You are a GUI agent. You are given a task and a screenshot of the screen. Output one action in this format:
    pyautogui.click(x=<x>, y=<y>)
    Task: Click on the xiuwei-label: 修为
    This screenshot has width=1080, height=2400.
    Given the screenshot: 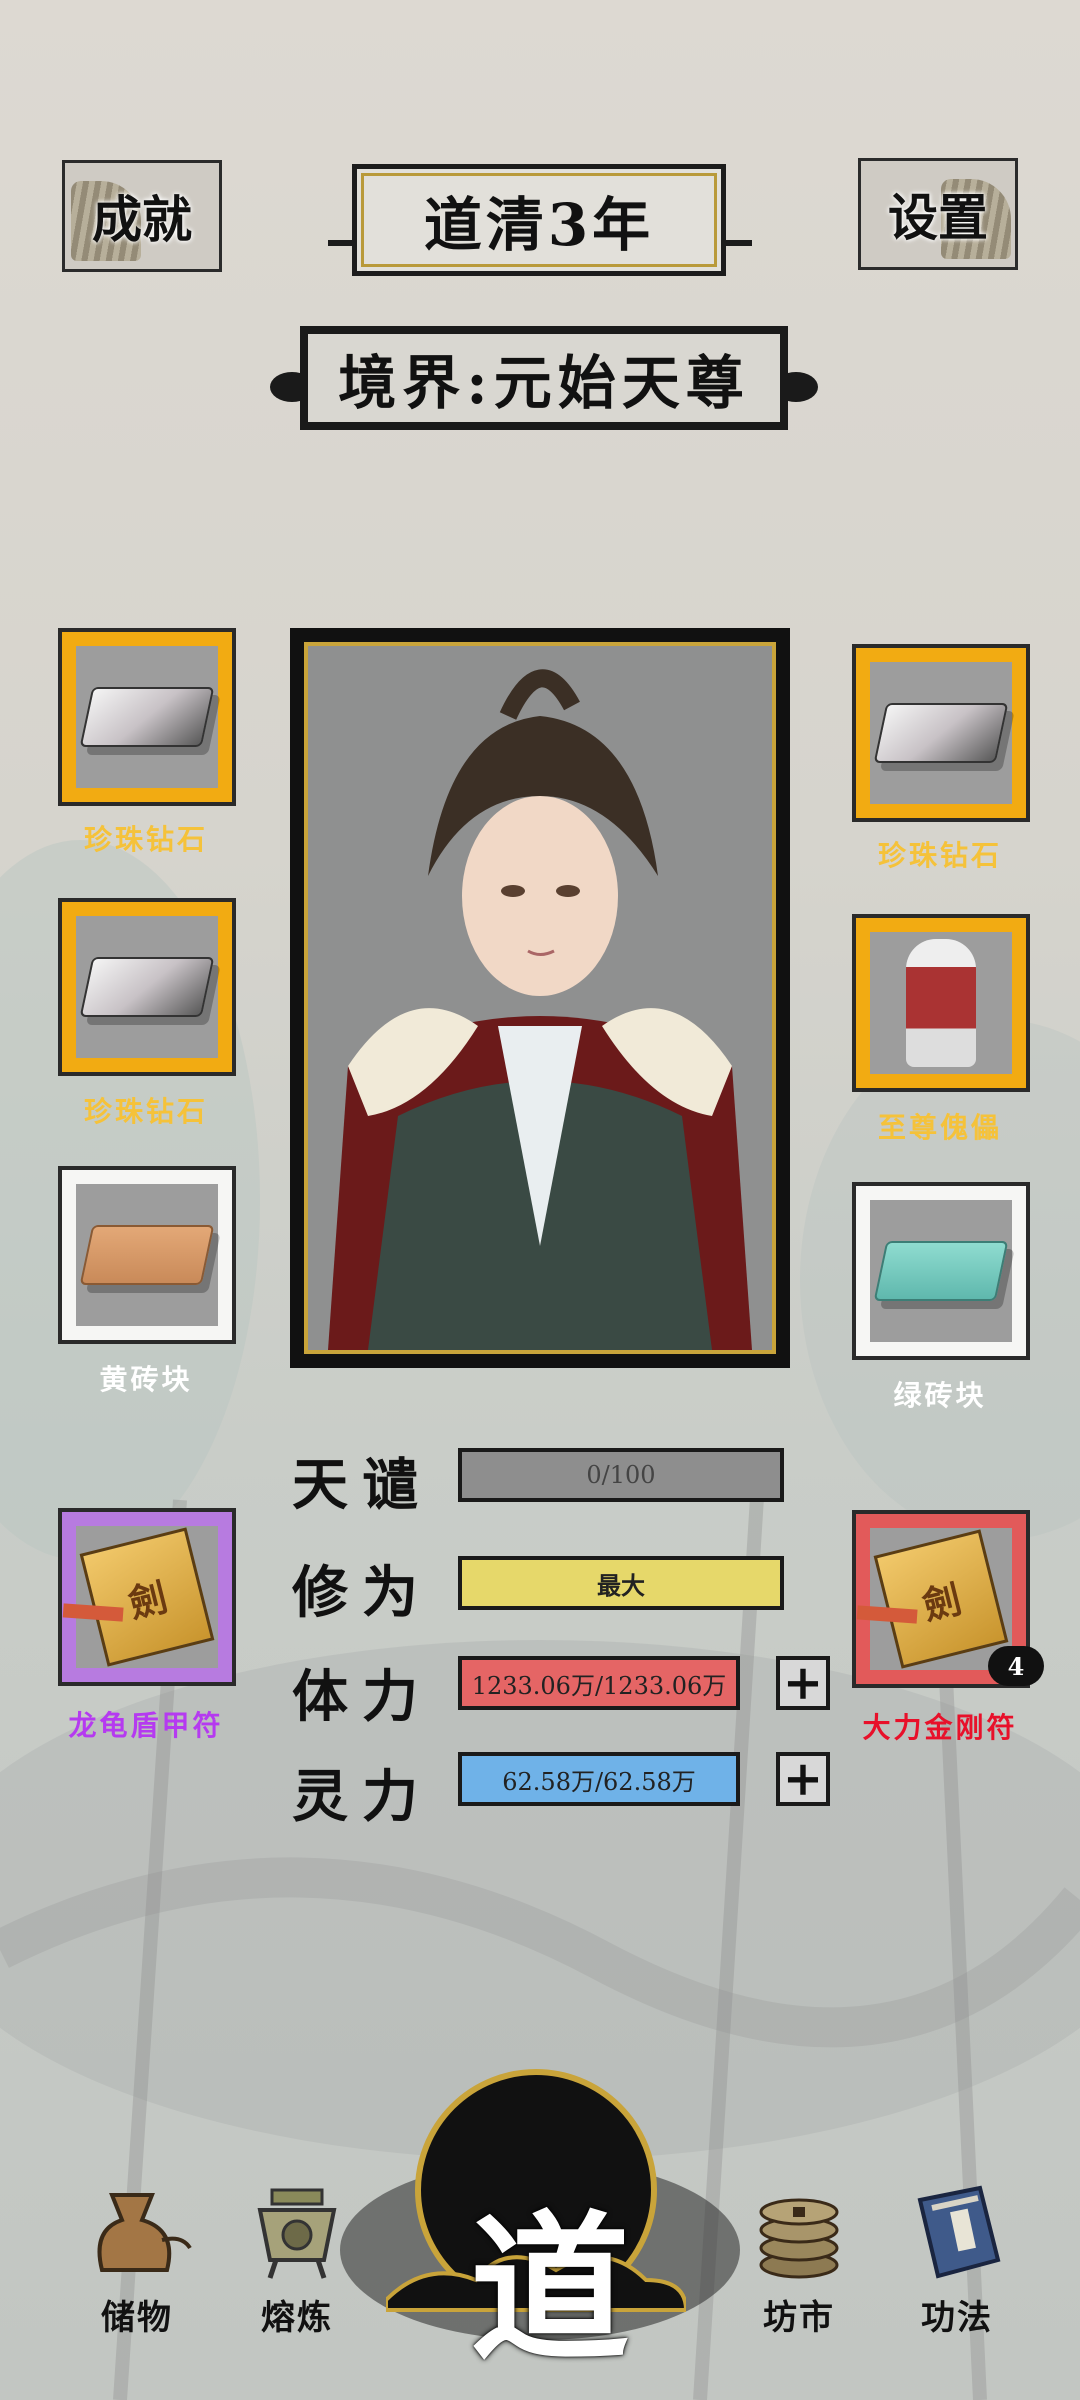 What is the action you would take?
    pyautogui.click(x=362, y=1593)
    